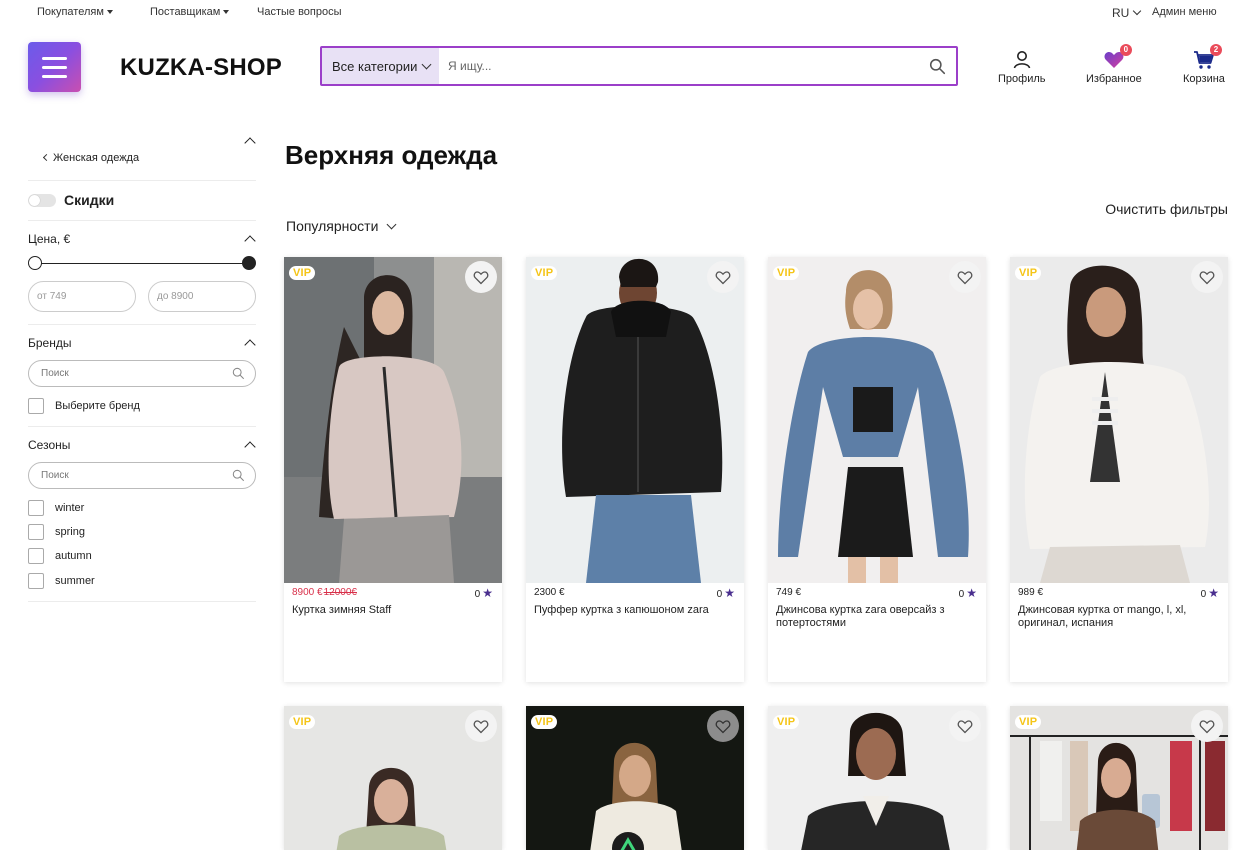  Describe the element at coordinates (1210, 593) in the screenshot. I see `product-rating: 0 ★` at that location.